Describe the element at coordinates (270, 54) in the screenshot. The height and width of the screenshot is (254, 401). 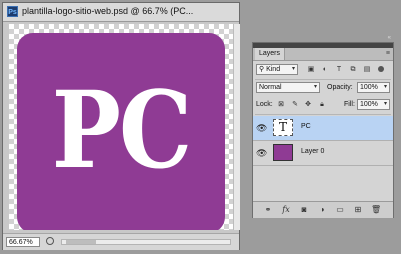
I see `tab-layers: Layers` at that location.